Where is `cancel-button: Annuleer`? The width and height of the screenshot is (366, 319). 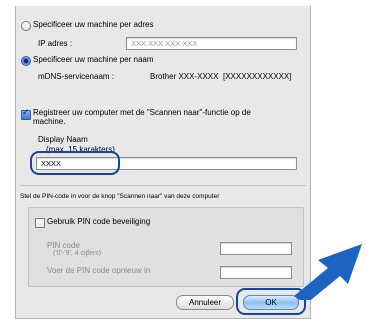 cancel-button: Annuleer is located at coordinates (205, 302).